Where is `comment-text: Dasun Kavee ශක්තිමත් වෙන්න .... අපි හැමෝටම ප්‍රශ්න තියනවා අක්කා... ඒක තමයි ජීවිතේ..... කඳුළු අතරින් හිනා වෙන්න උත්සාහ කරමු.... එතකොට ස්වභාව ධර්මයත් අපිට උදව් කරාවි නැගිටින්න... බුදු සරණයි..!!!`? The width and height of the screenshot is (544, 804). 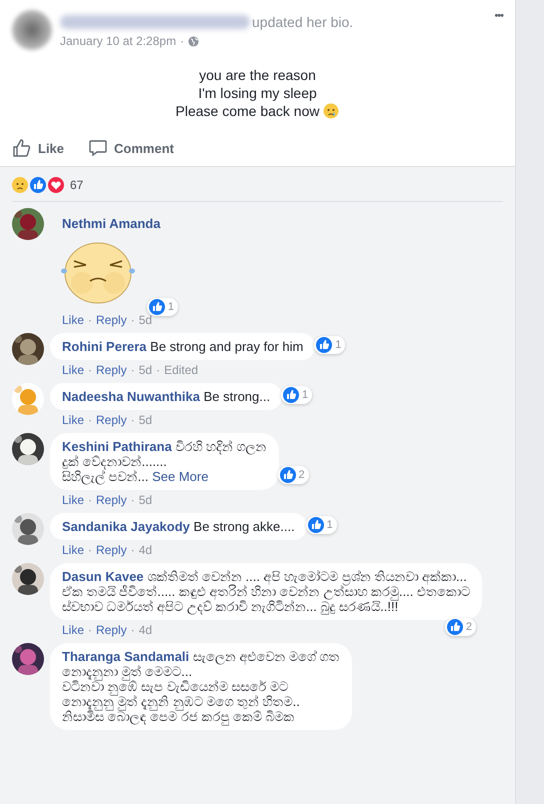
comment-text: Dasun Kavee ශක්තිමත් වෙන්න .... අපි හැමෝටම ප්‍රශ්න තියනවා අක්කා... ඒක තමයි ජීවිතේ..... කඳුළු අතරින් හිනා වෙන්න උත්සාහ කරමු.... එතකොට ස්වභාව ධර්මයත් අපිට උදව් කරාවි නැගිටින්න... බුදු සරණයි..!!! is located at coordinates (266, 591).